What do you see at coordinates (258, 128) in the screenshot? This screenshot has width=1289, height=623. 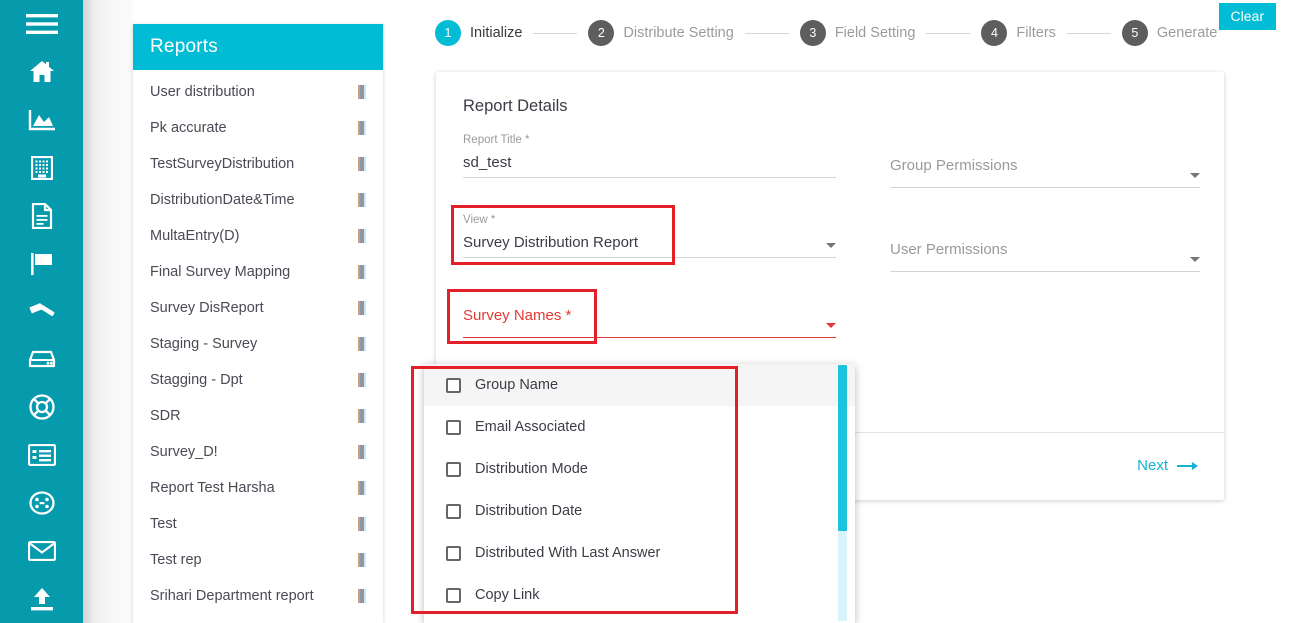 I see `report-list-item: Pk accurate` at bounding box center [258, 128].